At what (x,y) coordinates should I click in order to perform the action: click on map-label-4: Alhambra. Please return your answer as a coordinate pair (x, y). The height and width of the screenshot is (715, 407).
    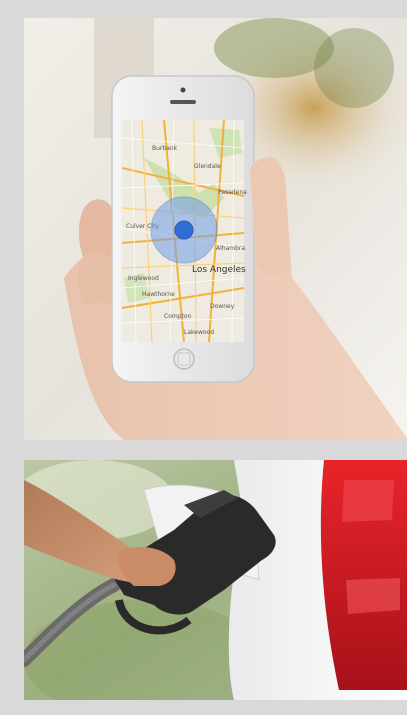
    Looking at the image, I should click on (230, 248).